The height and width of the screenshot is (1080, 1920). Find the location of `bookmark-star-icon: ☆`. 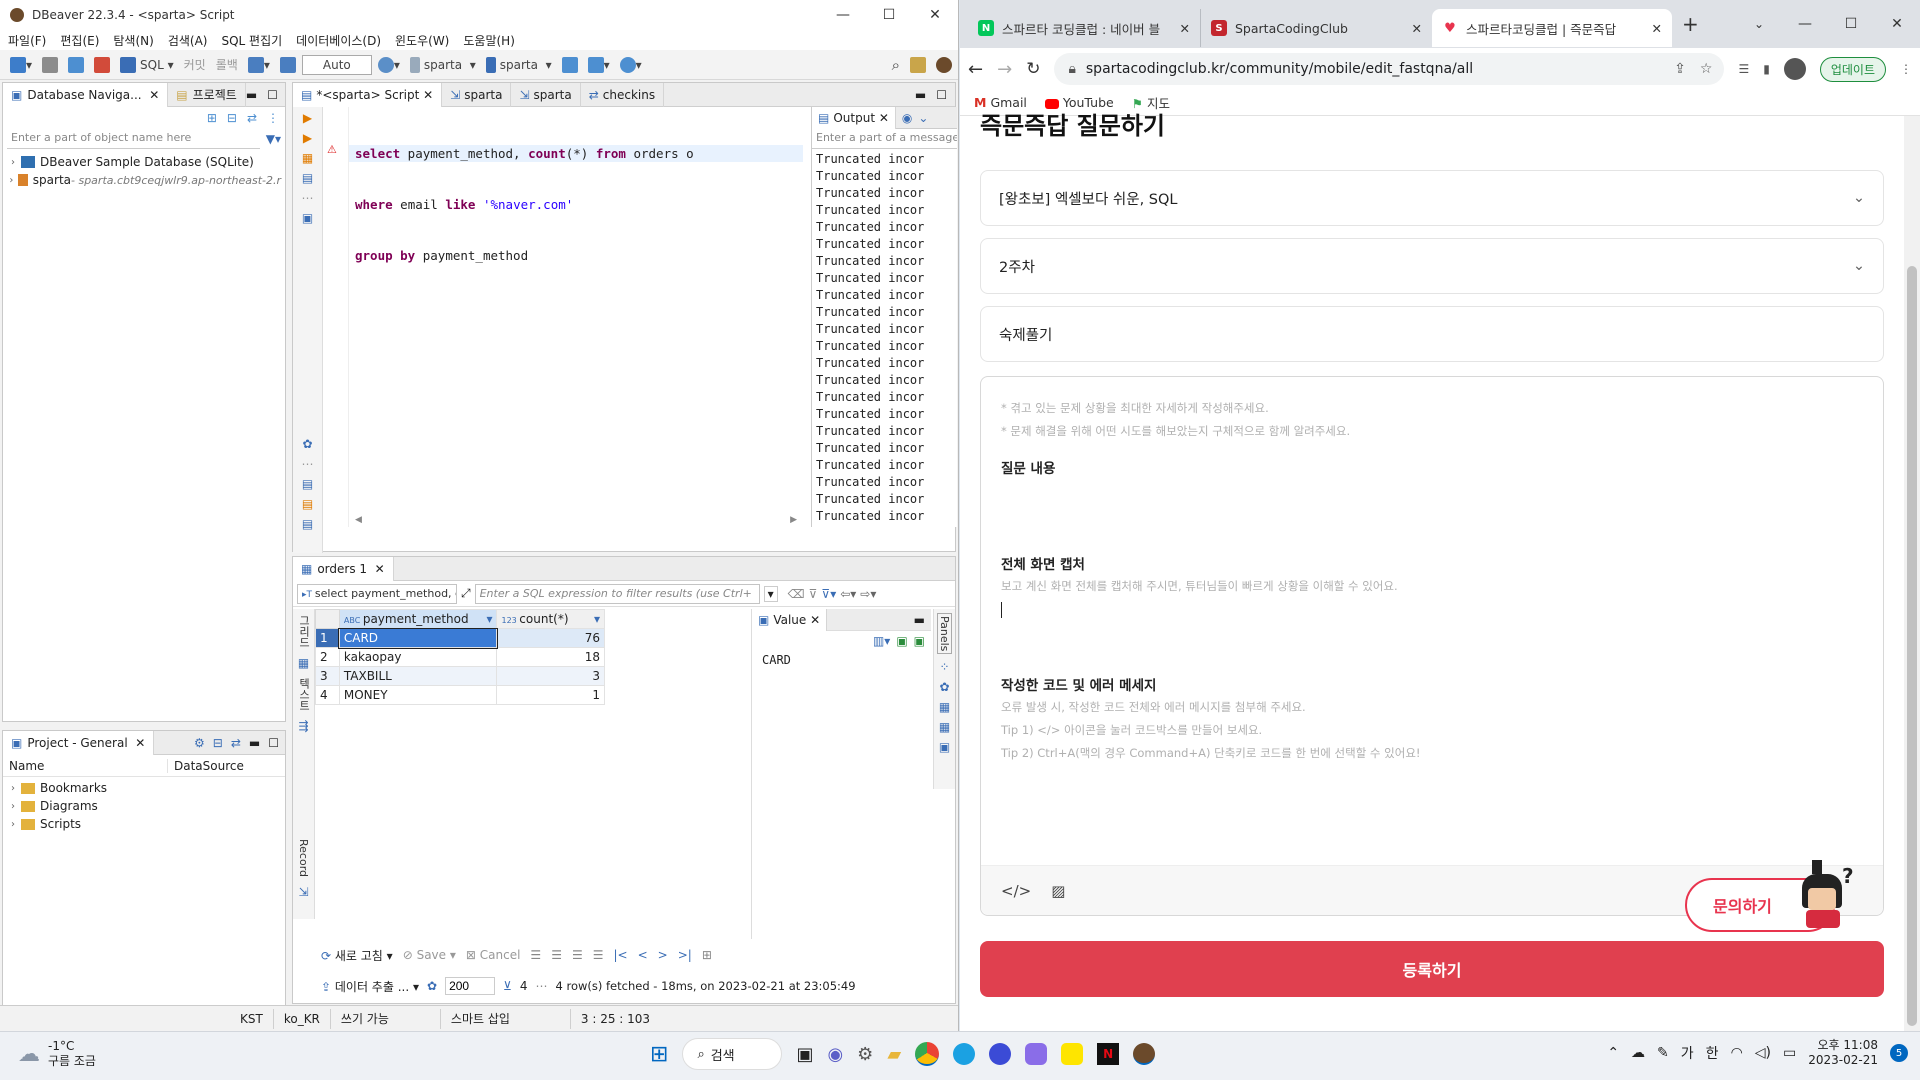

bookmark-star-icon: ☆ is located at coordinates (1706, 69).